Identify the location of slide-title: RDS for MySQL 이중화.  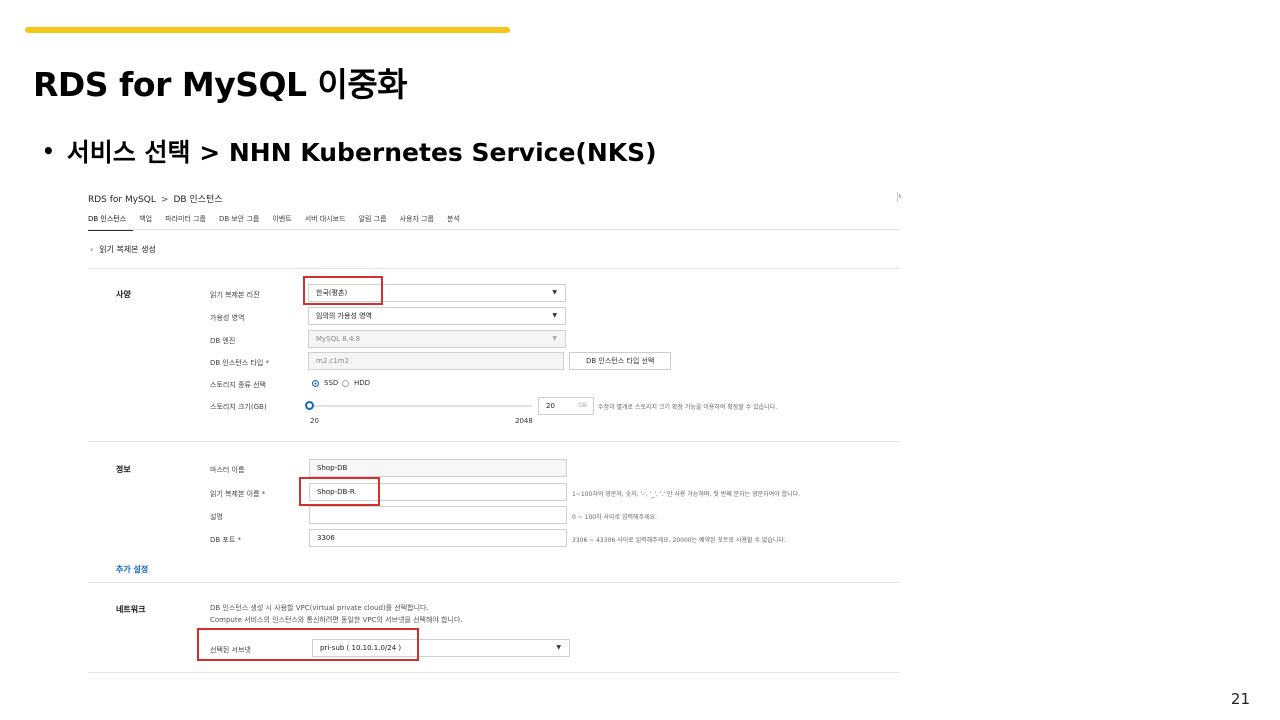
(220, 84).